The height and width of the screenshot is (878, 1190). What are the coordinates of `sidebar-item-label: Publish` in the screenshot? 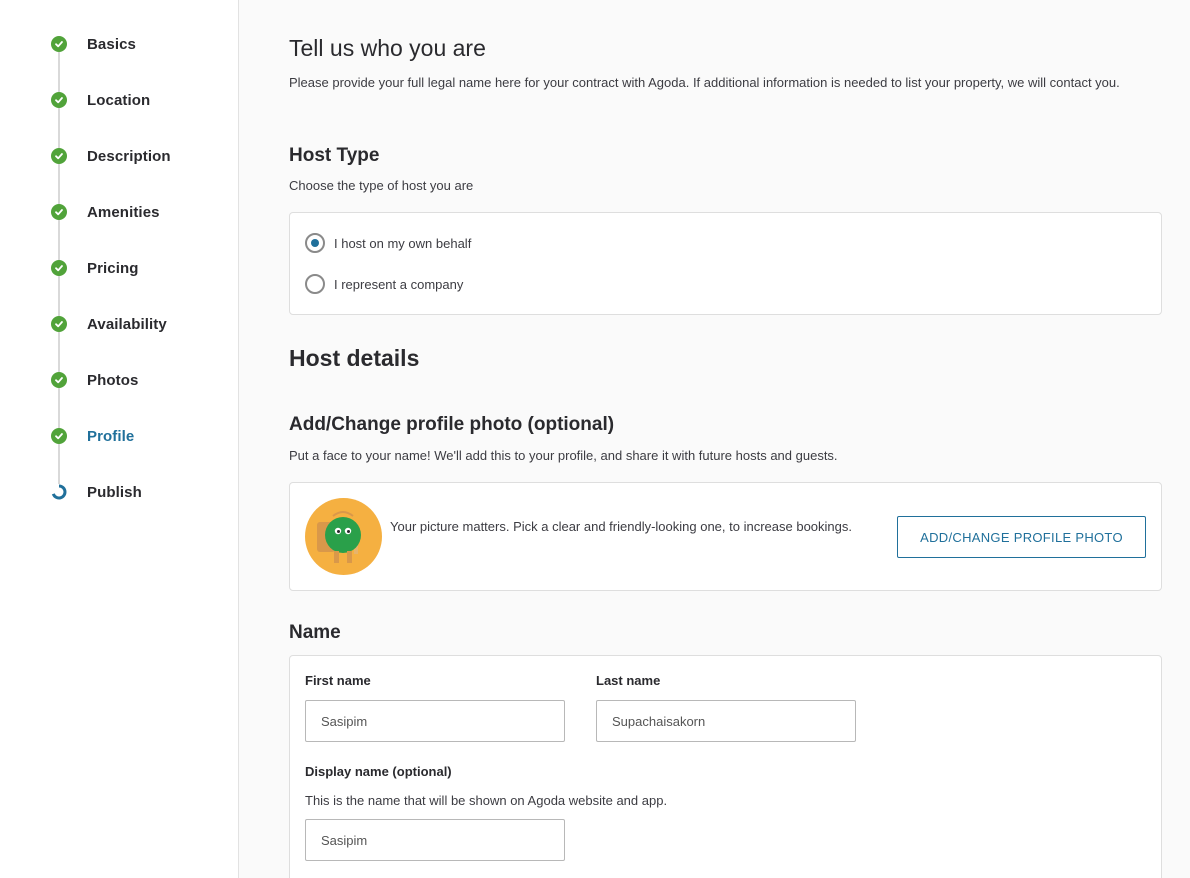 It's located at (114, 492).